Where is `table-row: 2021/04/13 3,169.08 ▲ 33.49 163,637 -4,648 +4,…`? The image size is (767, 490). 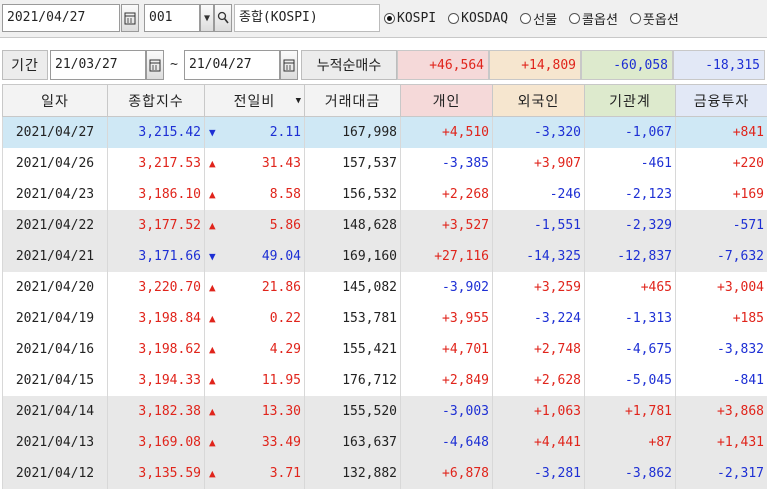 table-row: 2021/04/13 3,169.08 ▲ 33.49 163,637 -4,648 +4,… is located at coordinates (384, 442).